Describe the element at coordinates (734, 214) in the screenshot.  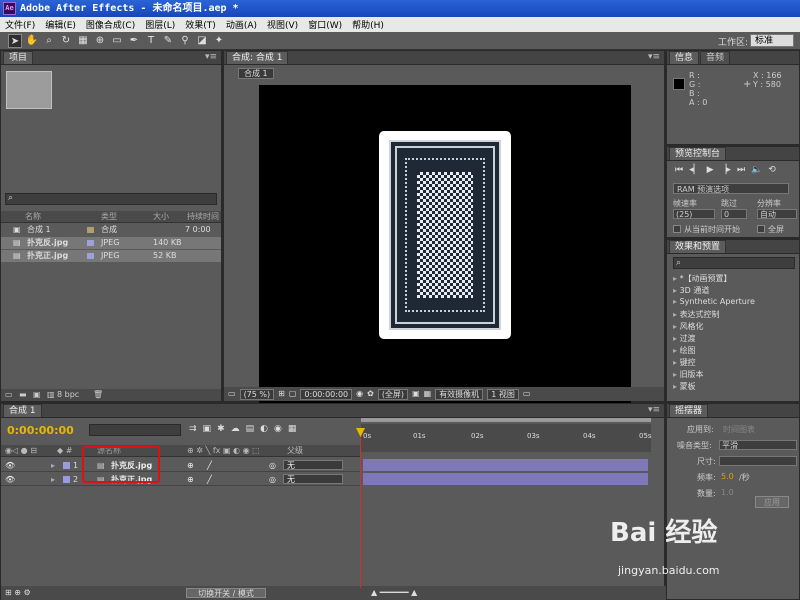
I see `skip-select: 0` at that location.